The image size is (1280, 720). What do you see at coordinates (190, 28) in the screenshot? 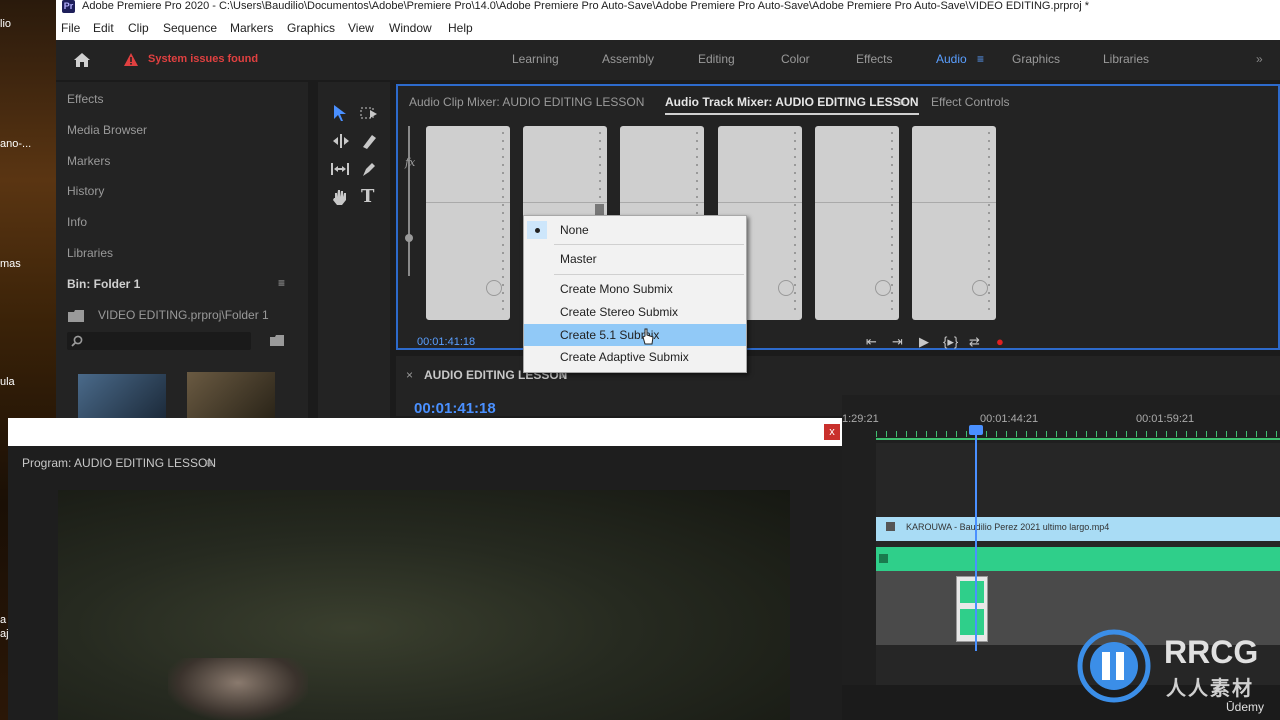
I see `menu-sequence: Sequence` at bounding box center [190, 28].